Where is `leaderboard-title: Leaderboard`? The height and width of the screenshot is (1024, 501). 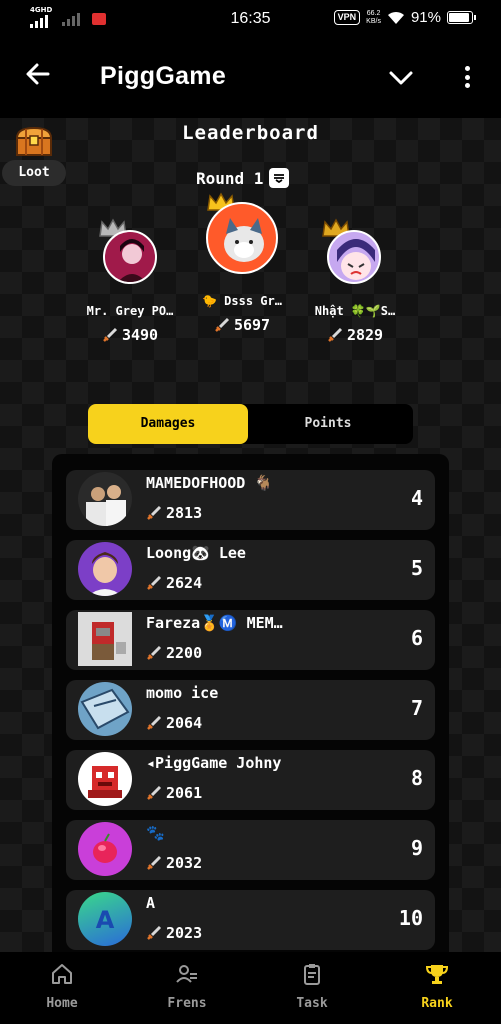
leaderboard-title: Leaderboard is located at coordinates (250, 133).